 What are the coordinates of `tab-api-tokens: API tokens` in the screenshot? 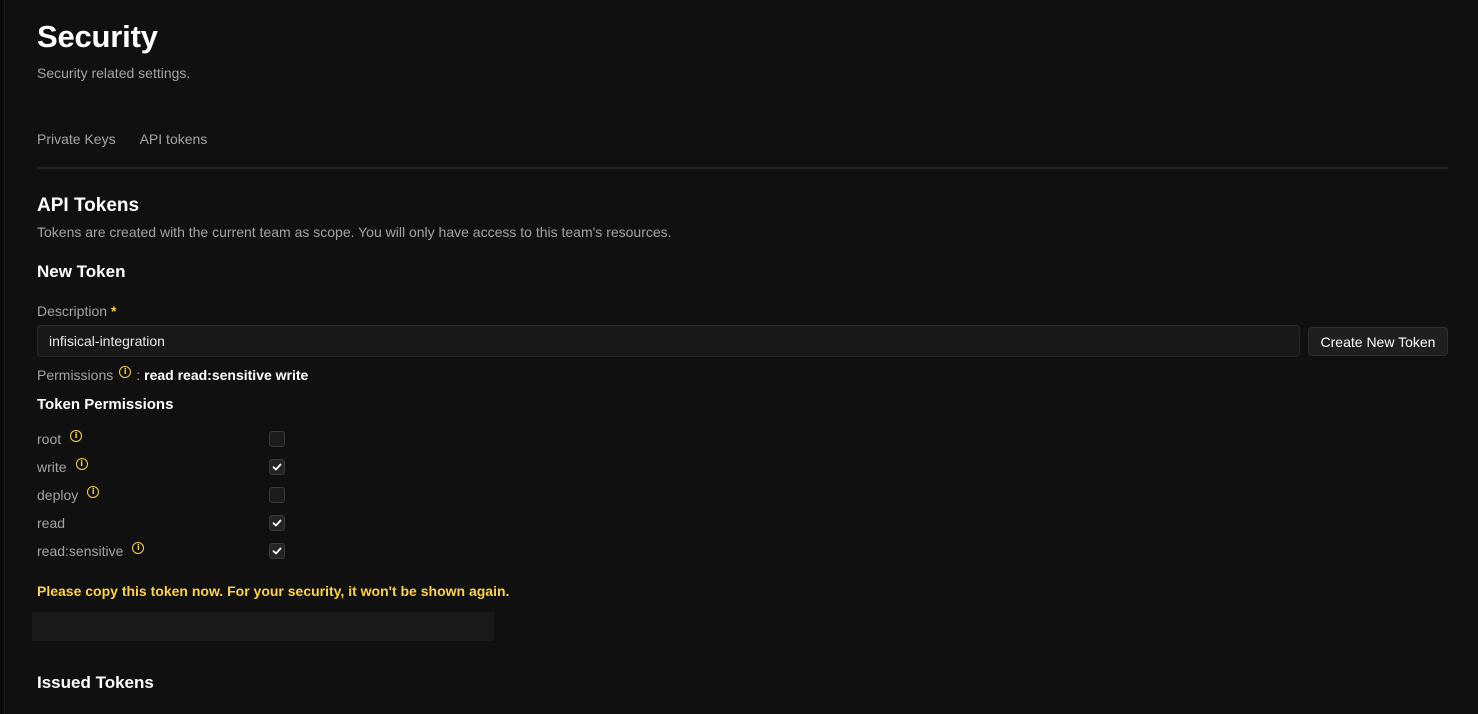 It's located at (174, 139).